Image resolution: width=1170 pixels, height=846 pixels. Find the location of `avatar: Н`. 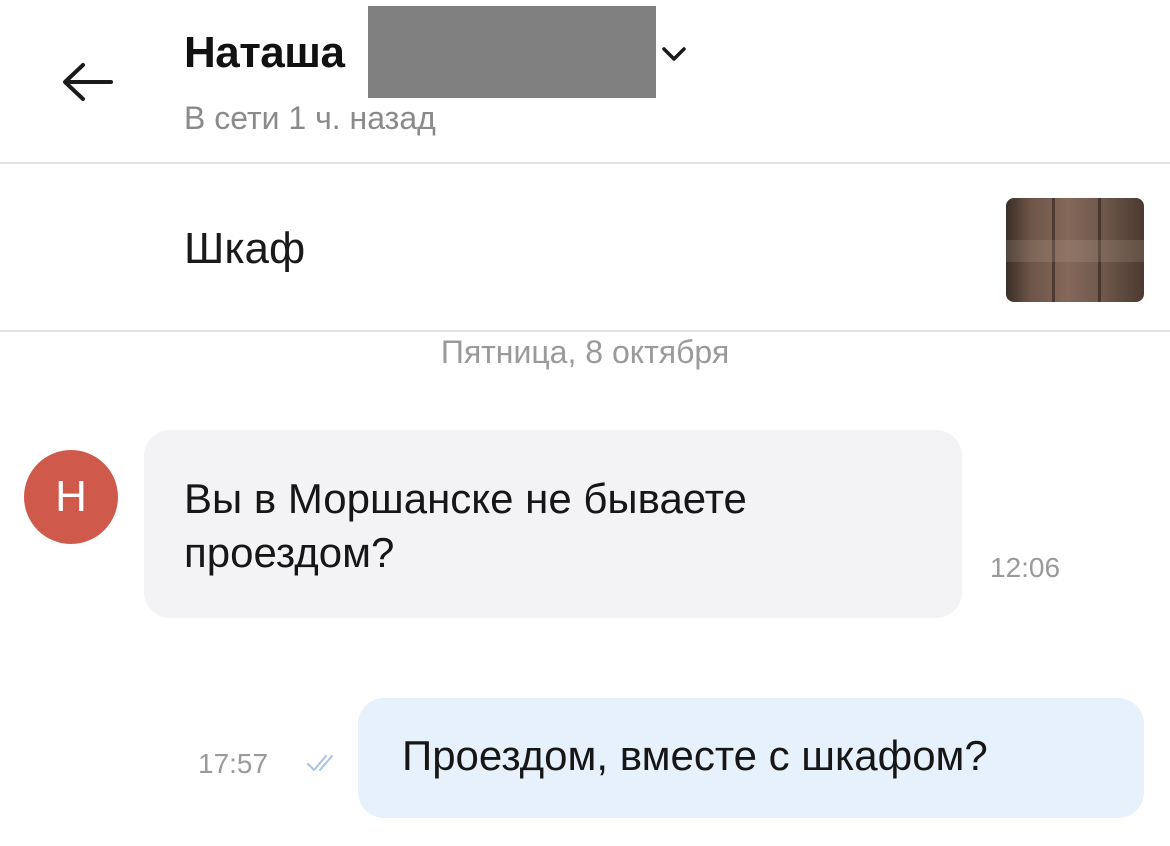

avatar: Н is located at coordinates (71, 497).